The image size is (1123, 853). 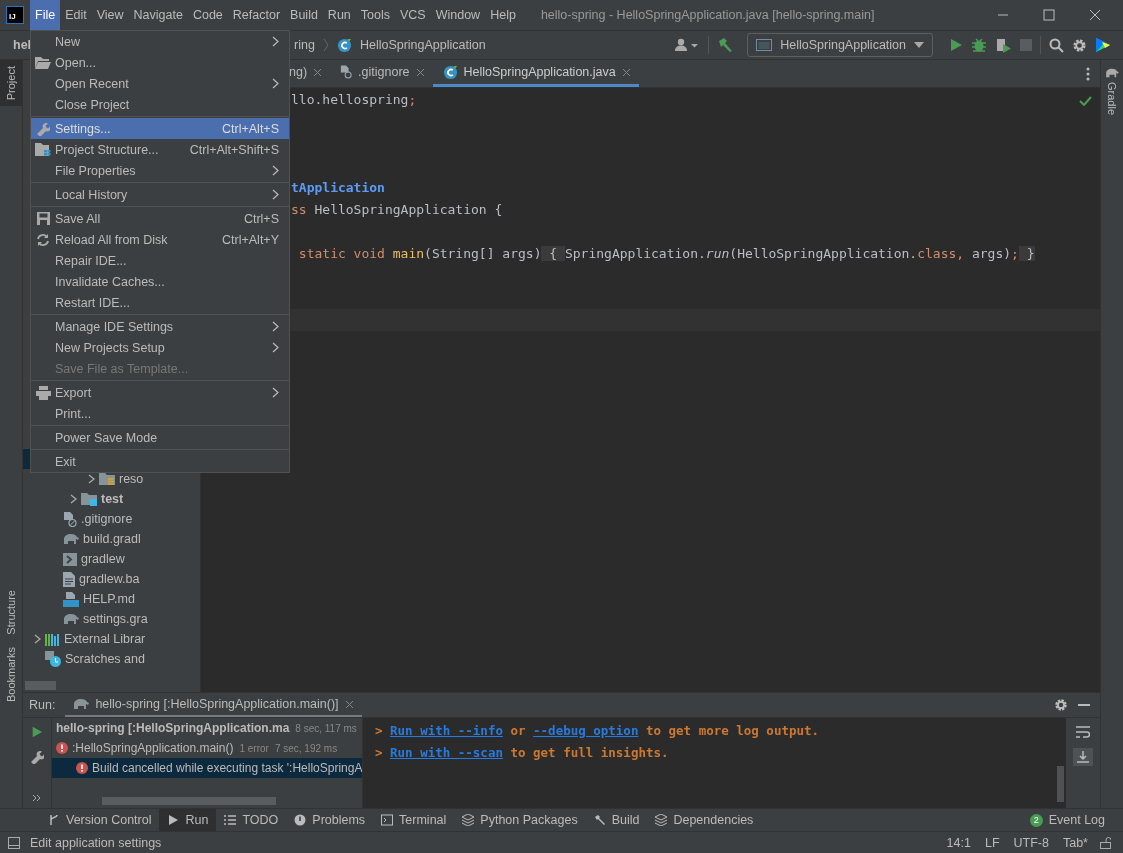 What do you see at coordinates (160, 326) in the screenshot?
I see `menu-item: Manage IDE Settings` at bounding box center [160, 326].